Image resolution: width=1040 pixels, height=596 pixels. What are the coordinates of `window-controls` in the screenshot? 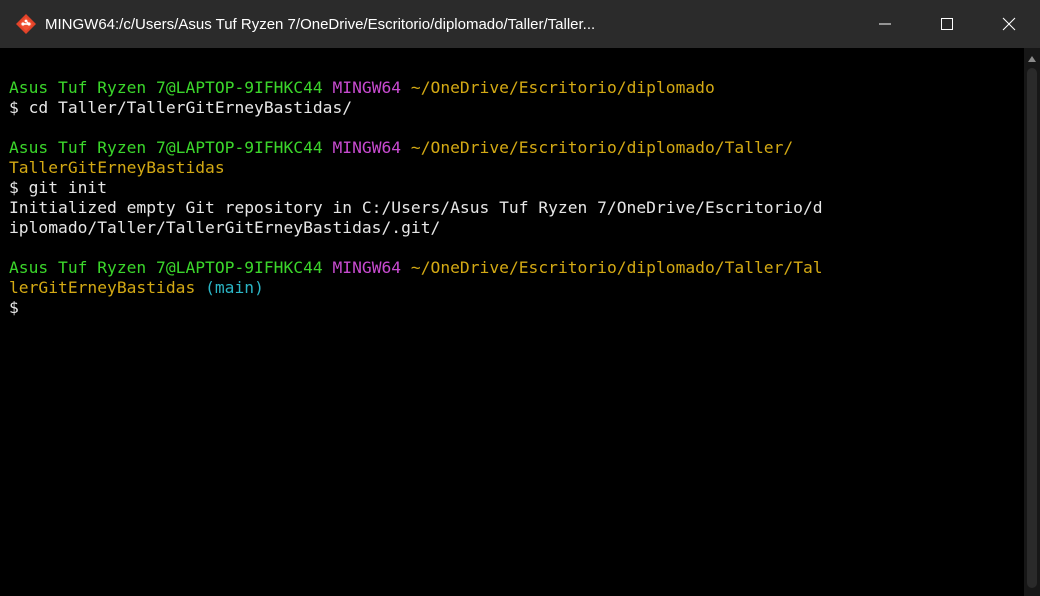 It's located at (947, 24).